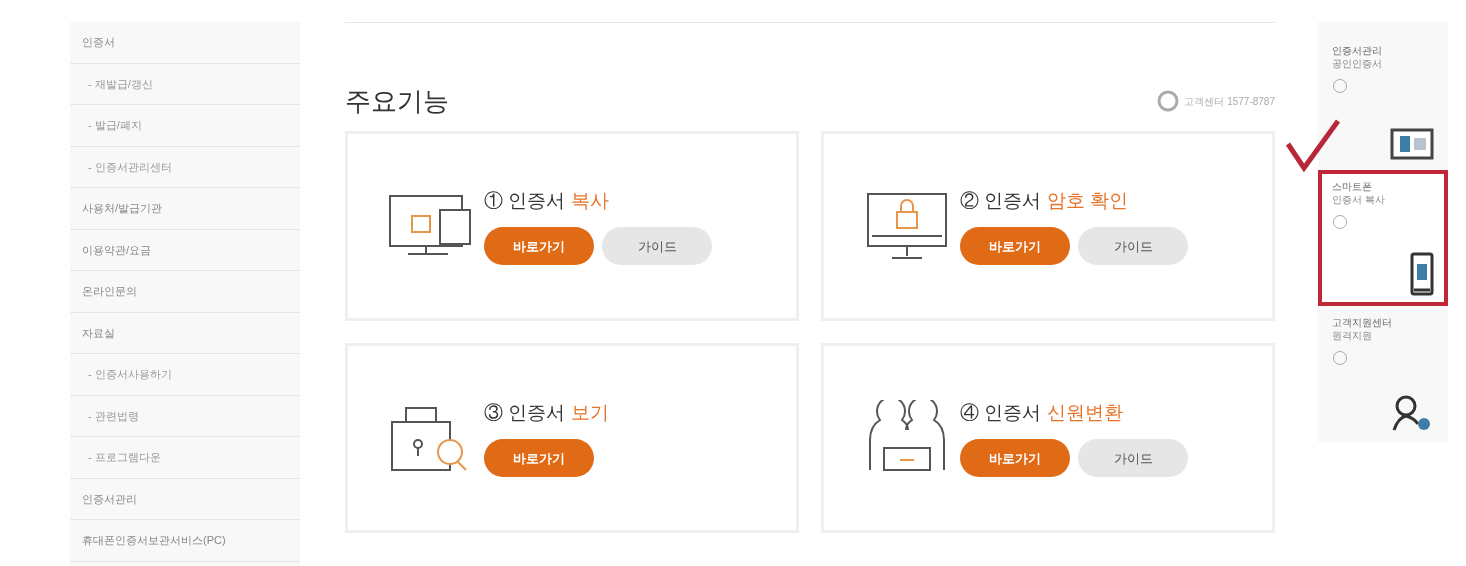 The width and height of the screenshot is (1466, 566). Describe the element at coordinates (185, 333) in the screenshot. I see `sidebar-item: 자료실` at that location.